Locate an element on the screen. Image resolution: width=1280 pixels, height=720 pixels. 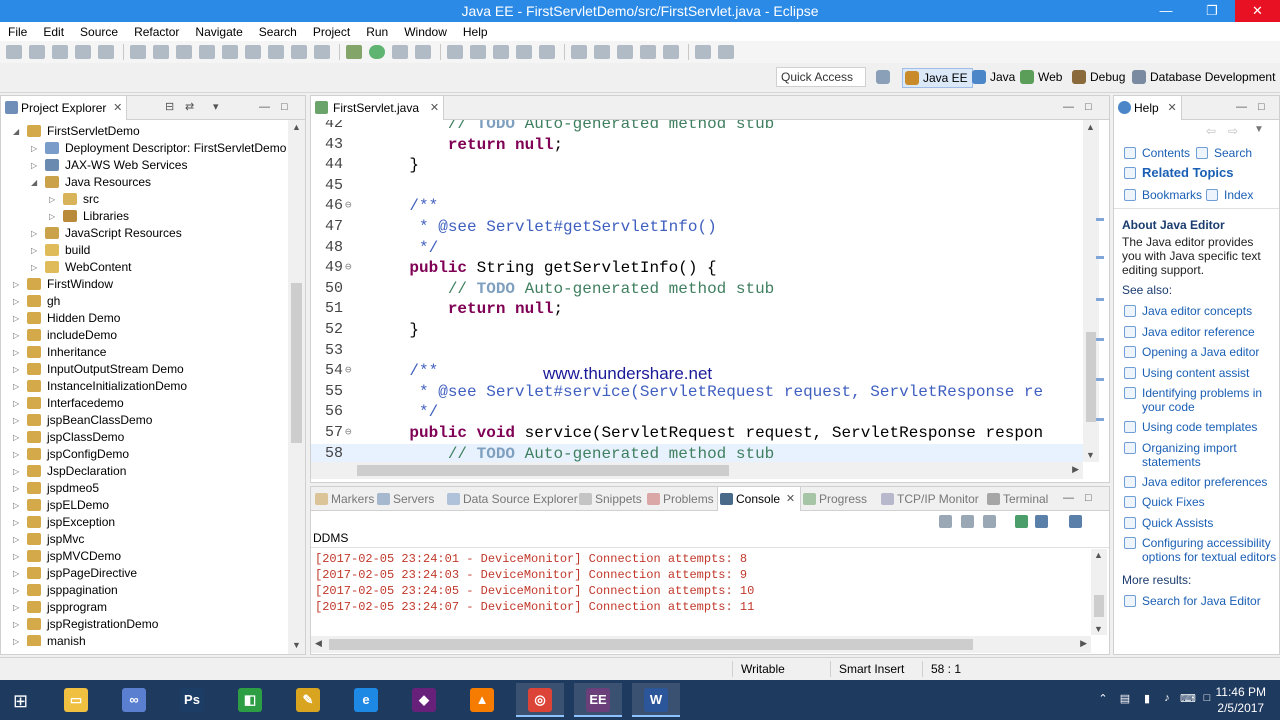
explorer-scrollbar: ▲ ▼ is located at coordinates (296, 387).